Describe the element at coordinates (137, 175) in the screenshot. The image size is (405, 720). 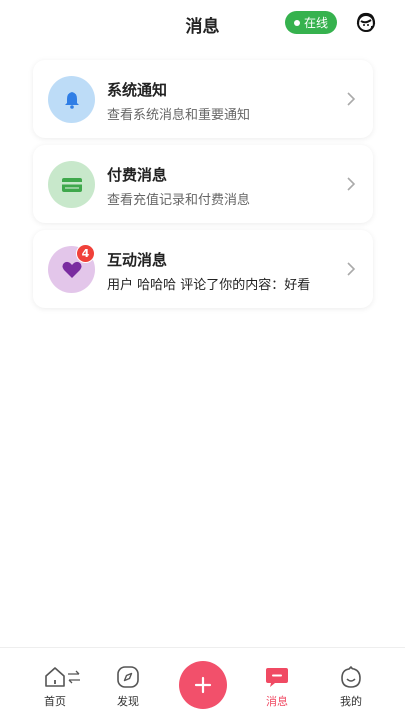
I see `item-title: 付费消息` at that location.